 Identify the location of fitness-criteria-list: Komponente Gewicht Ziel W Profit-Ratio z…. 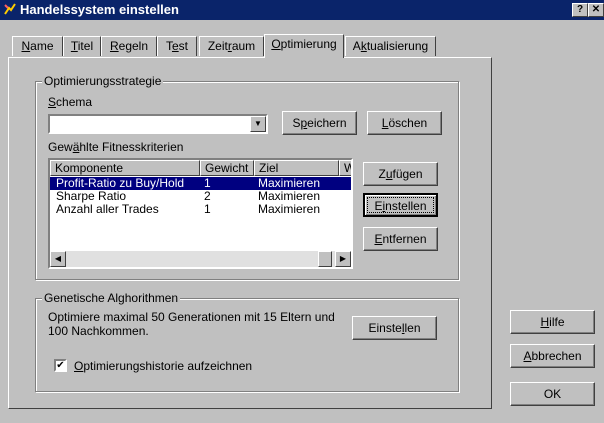
(200, 213).